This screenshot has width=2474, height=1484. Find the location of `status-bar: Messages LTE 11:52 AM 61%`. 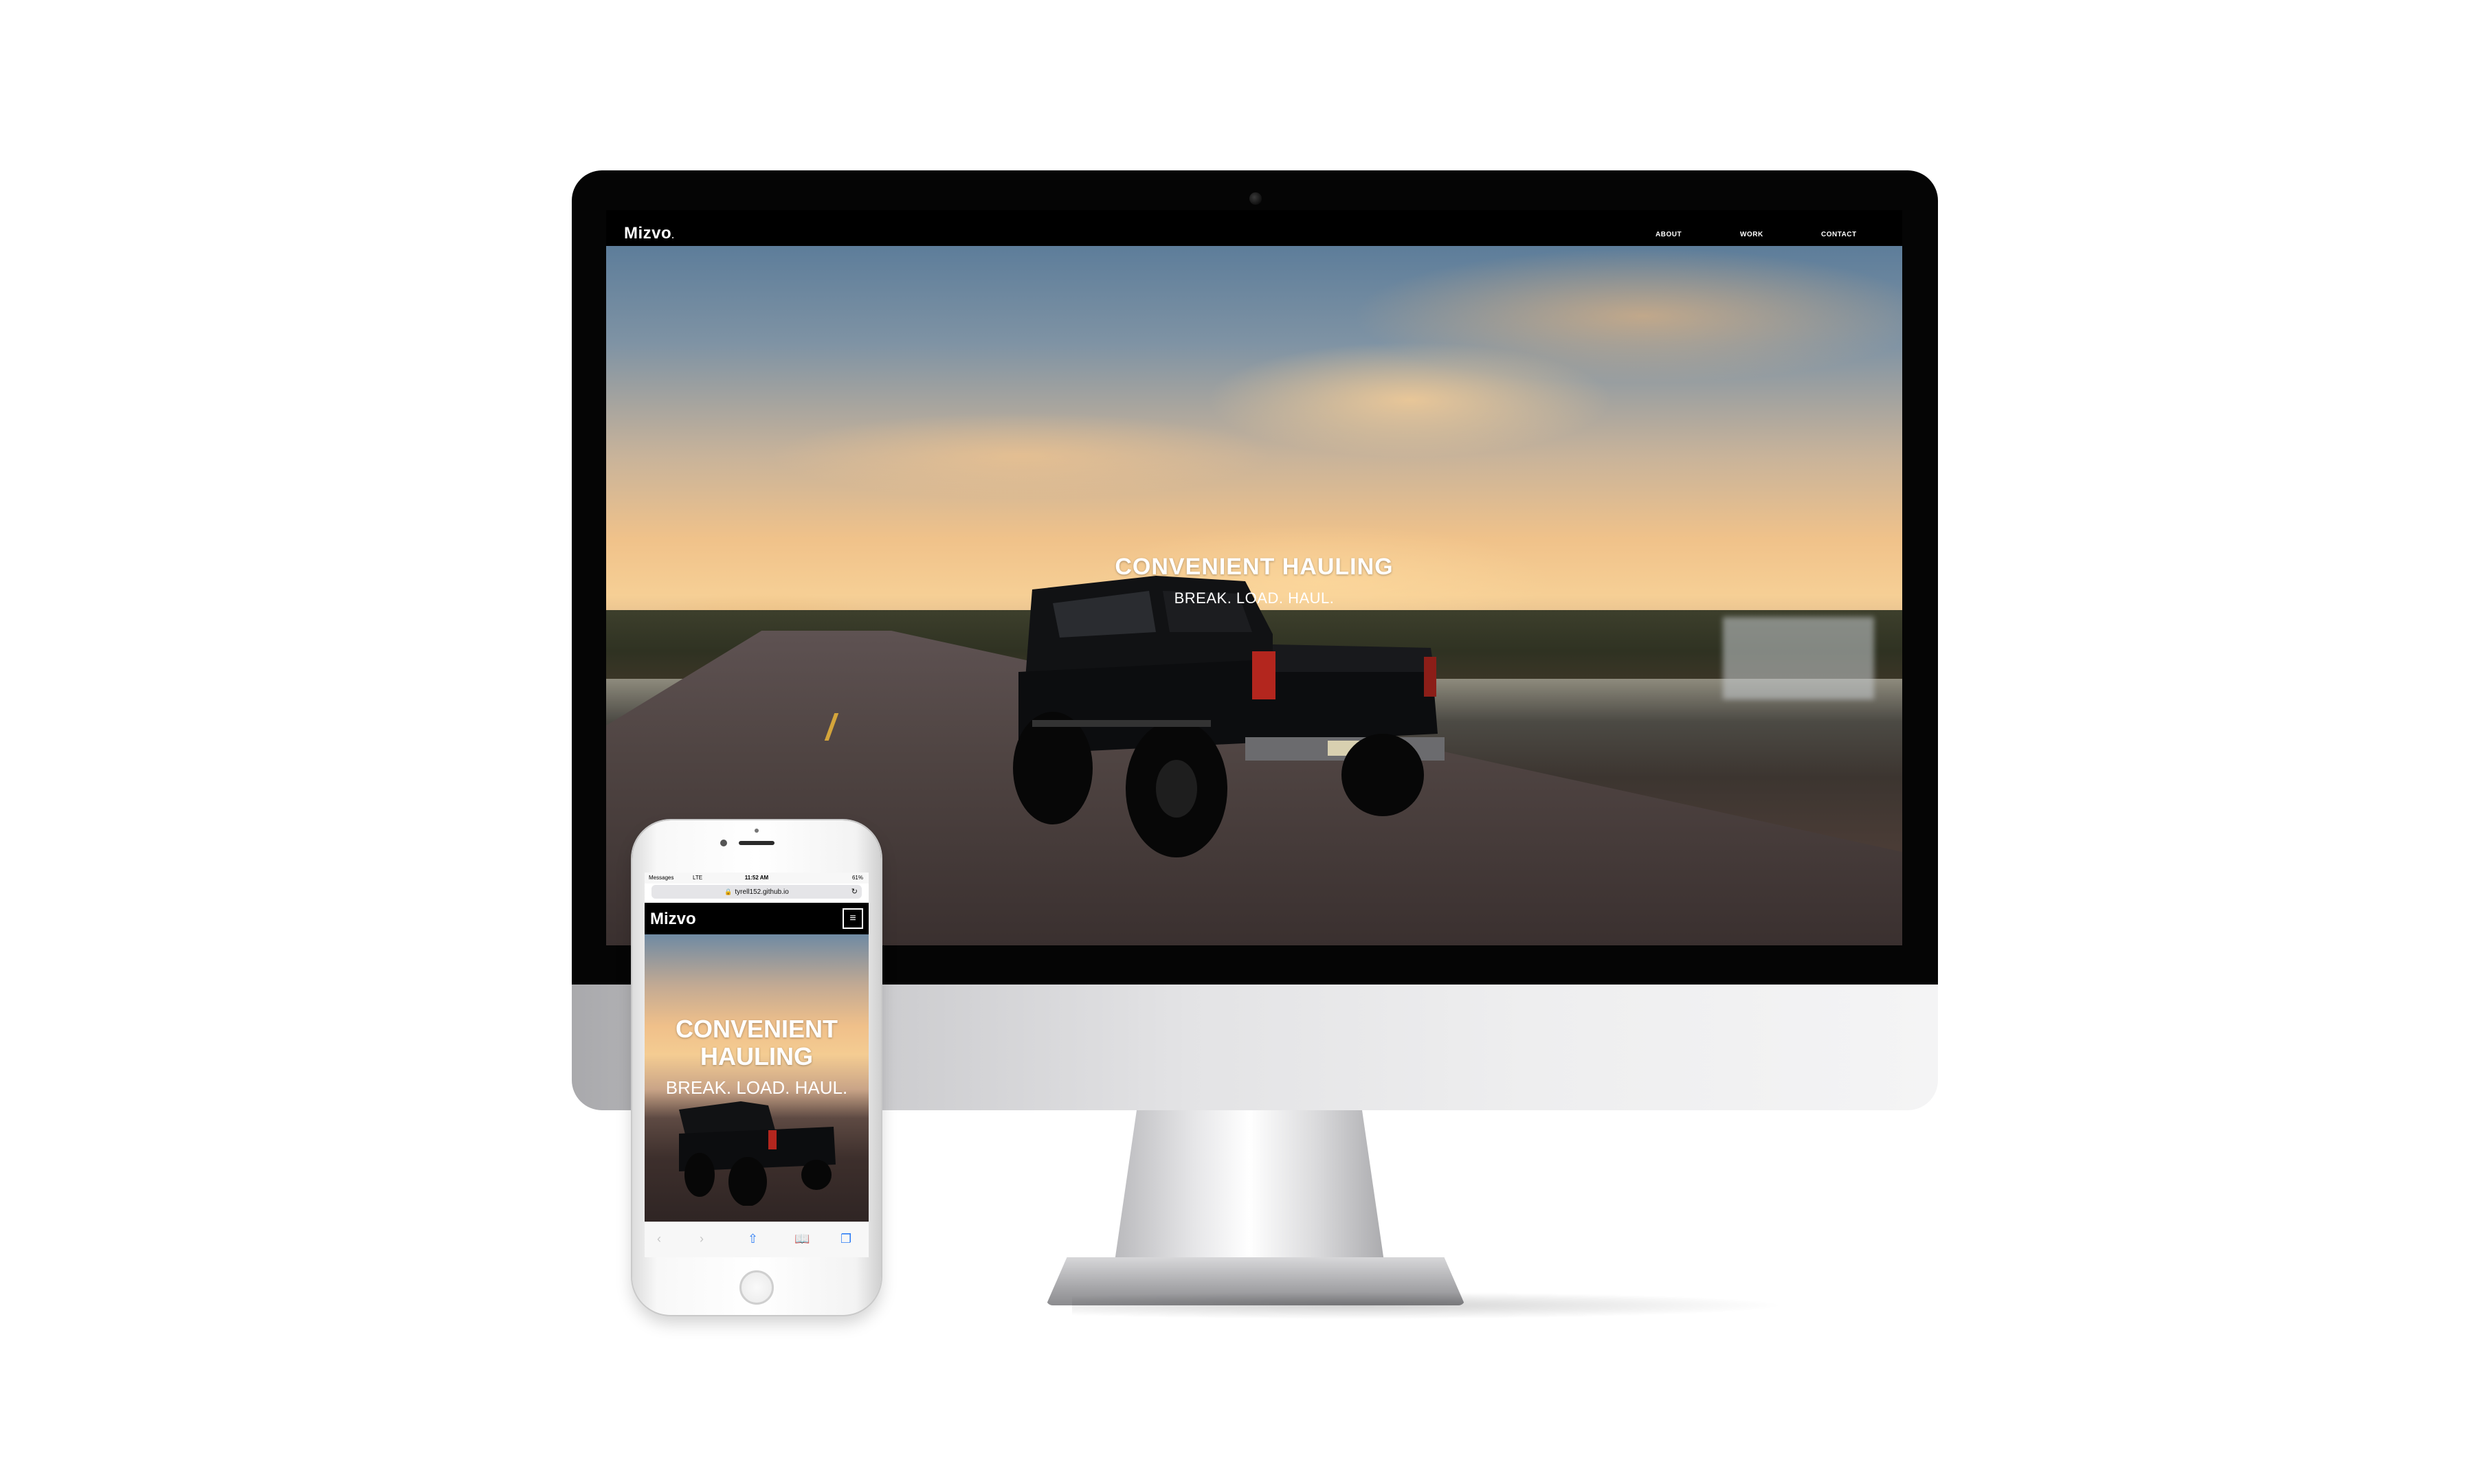

status-bar: Messages LTE 11:52 AM 61% is located at coordinates (757, 878).